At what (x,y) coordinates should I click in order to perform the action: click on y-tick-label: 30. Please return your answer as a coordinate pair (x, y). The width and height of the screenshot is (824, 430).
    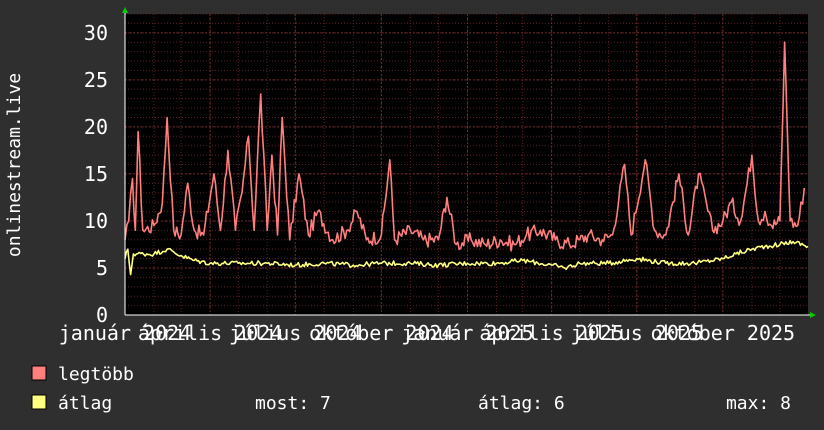
    Looking at the image, I should click on (96, 33).